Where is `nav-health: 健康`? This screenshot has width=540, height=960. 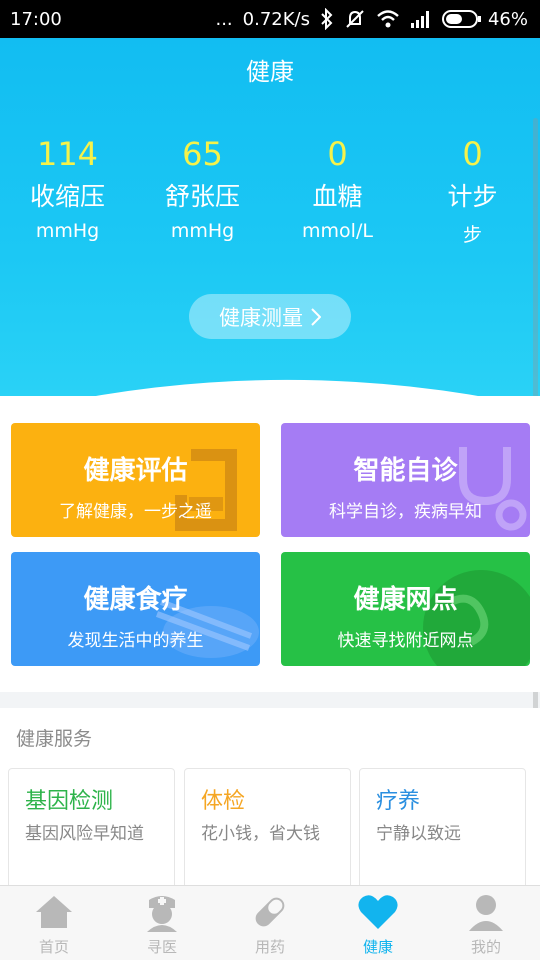 nav-health: 健康 is located at coordinates (378, 923).